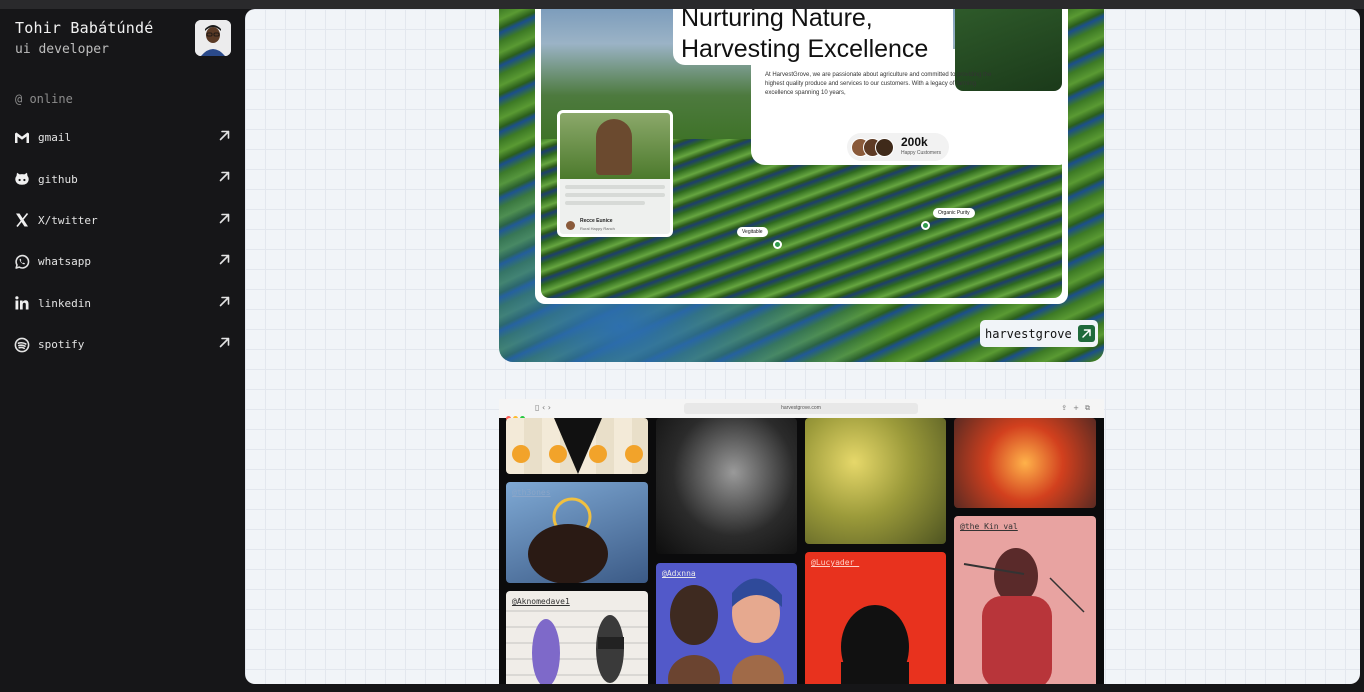  I want to click on artist-handle: @Adxnna, so click(679, 573).